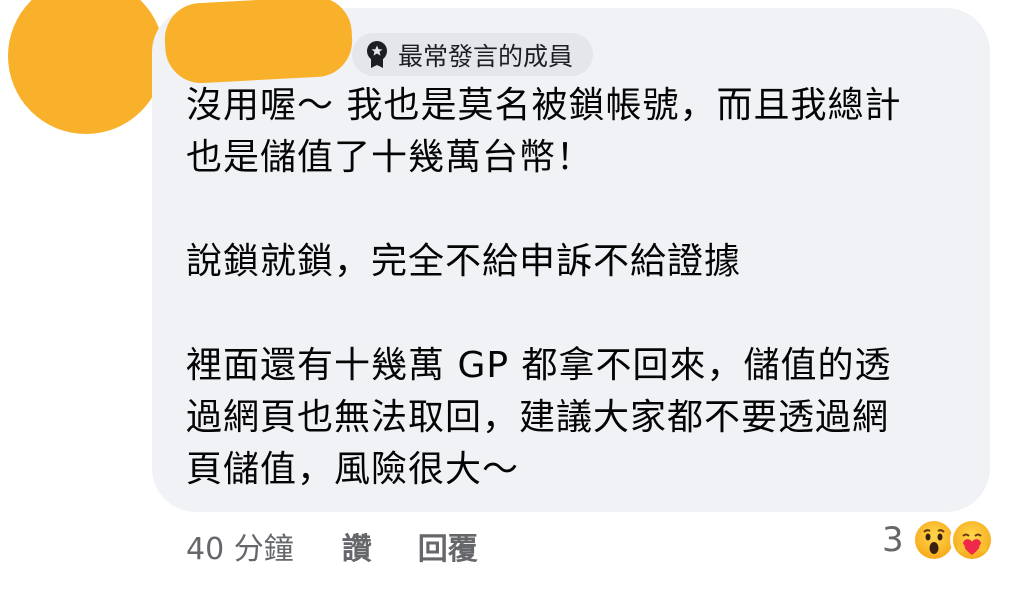 The height and width of the screenshot is (597, 1024). Describe the element at coordinates (464, 261) in the screenshot. I see `comment-line: 說鎖就鎖，完全不給申訴不給證據` at that location.